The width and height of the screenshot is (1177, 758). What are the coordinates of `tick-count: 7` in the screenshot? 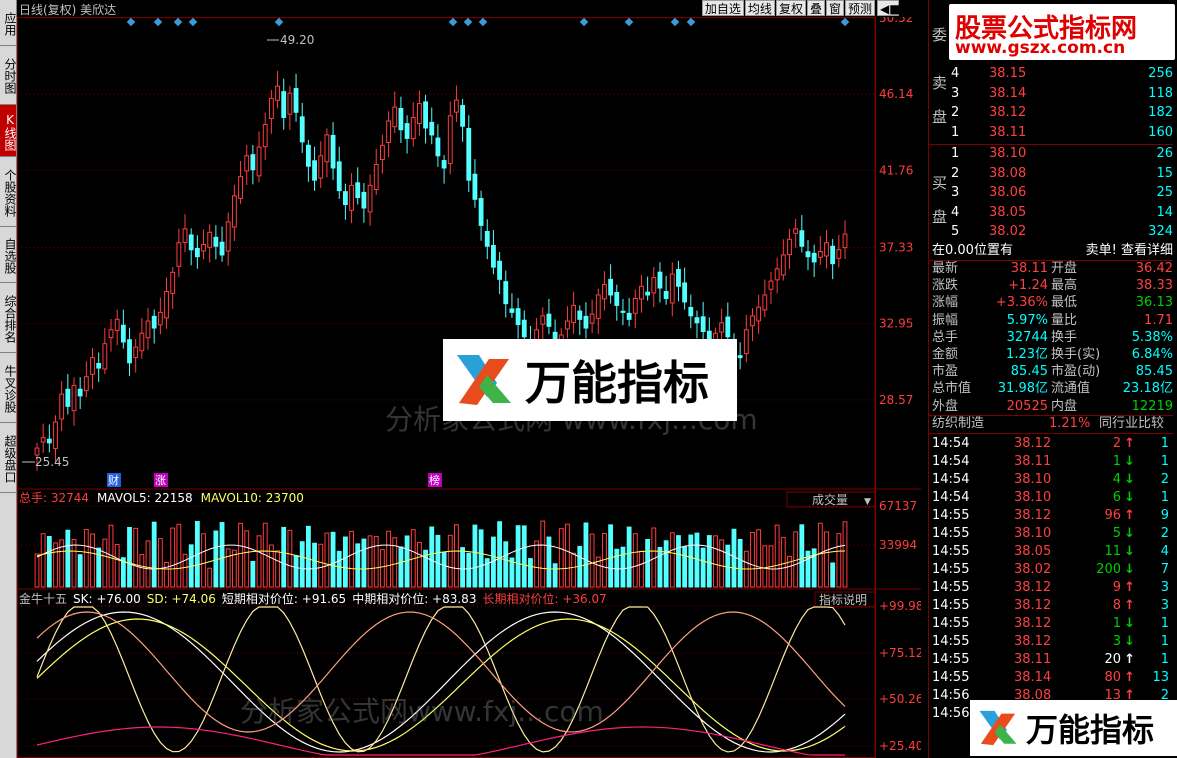 It's located at (1164, 569).